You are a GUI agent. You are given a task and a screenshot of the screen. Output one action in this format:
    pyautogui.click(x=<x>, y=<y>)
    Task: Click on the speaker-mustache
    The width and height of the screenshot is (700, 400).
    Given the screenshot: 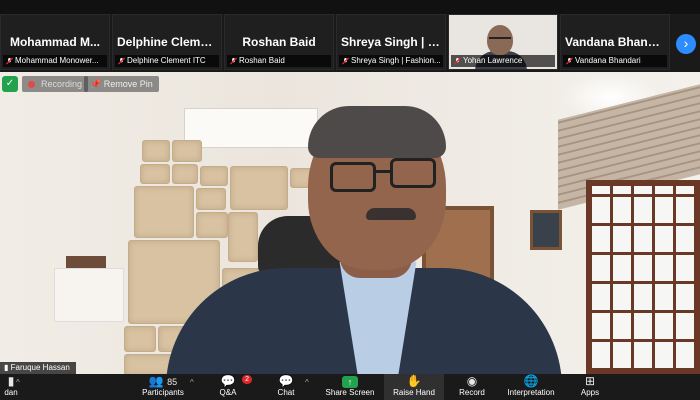 What is the action you would take?
    pyautogui.click(x=391, y=214)
    